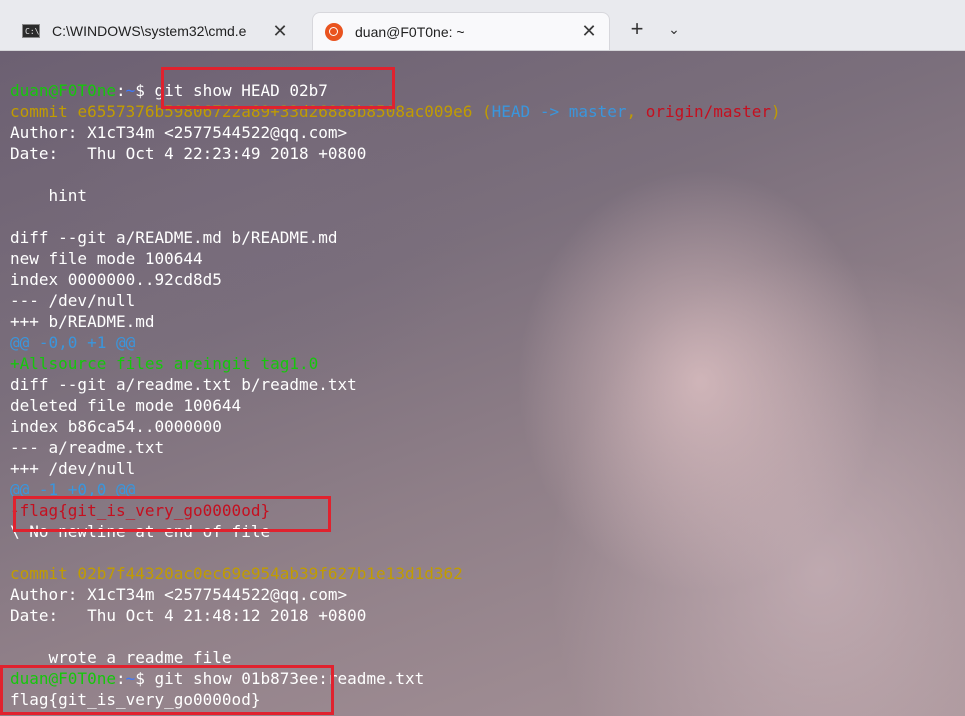  Describe the element at coordinates (188, 153) in the screenshot. I see `terminal-line: Date: Thu Oct 4 22:23:49 2018 +0800` at that location.